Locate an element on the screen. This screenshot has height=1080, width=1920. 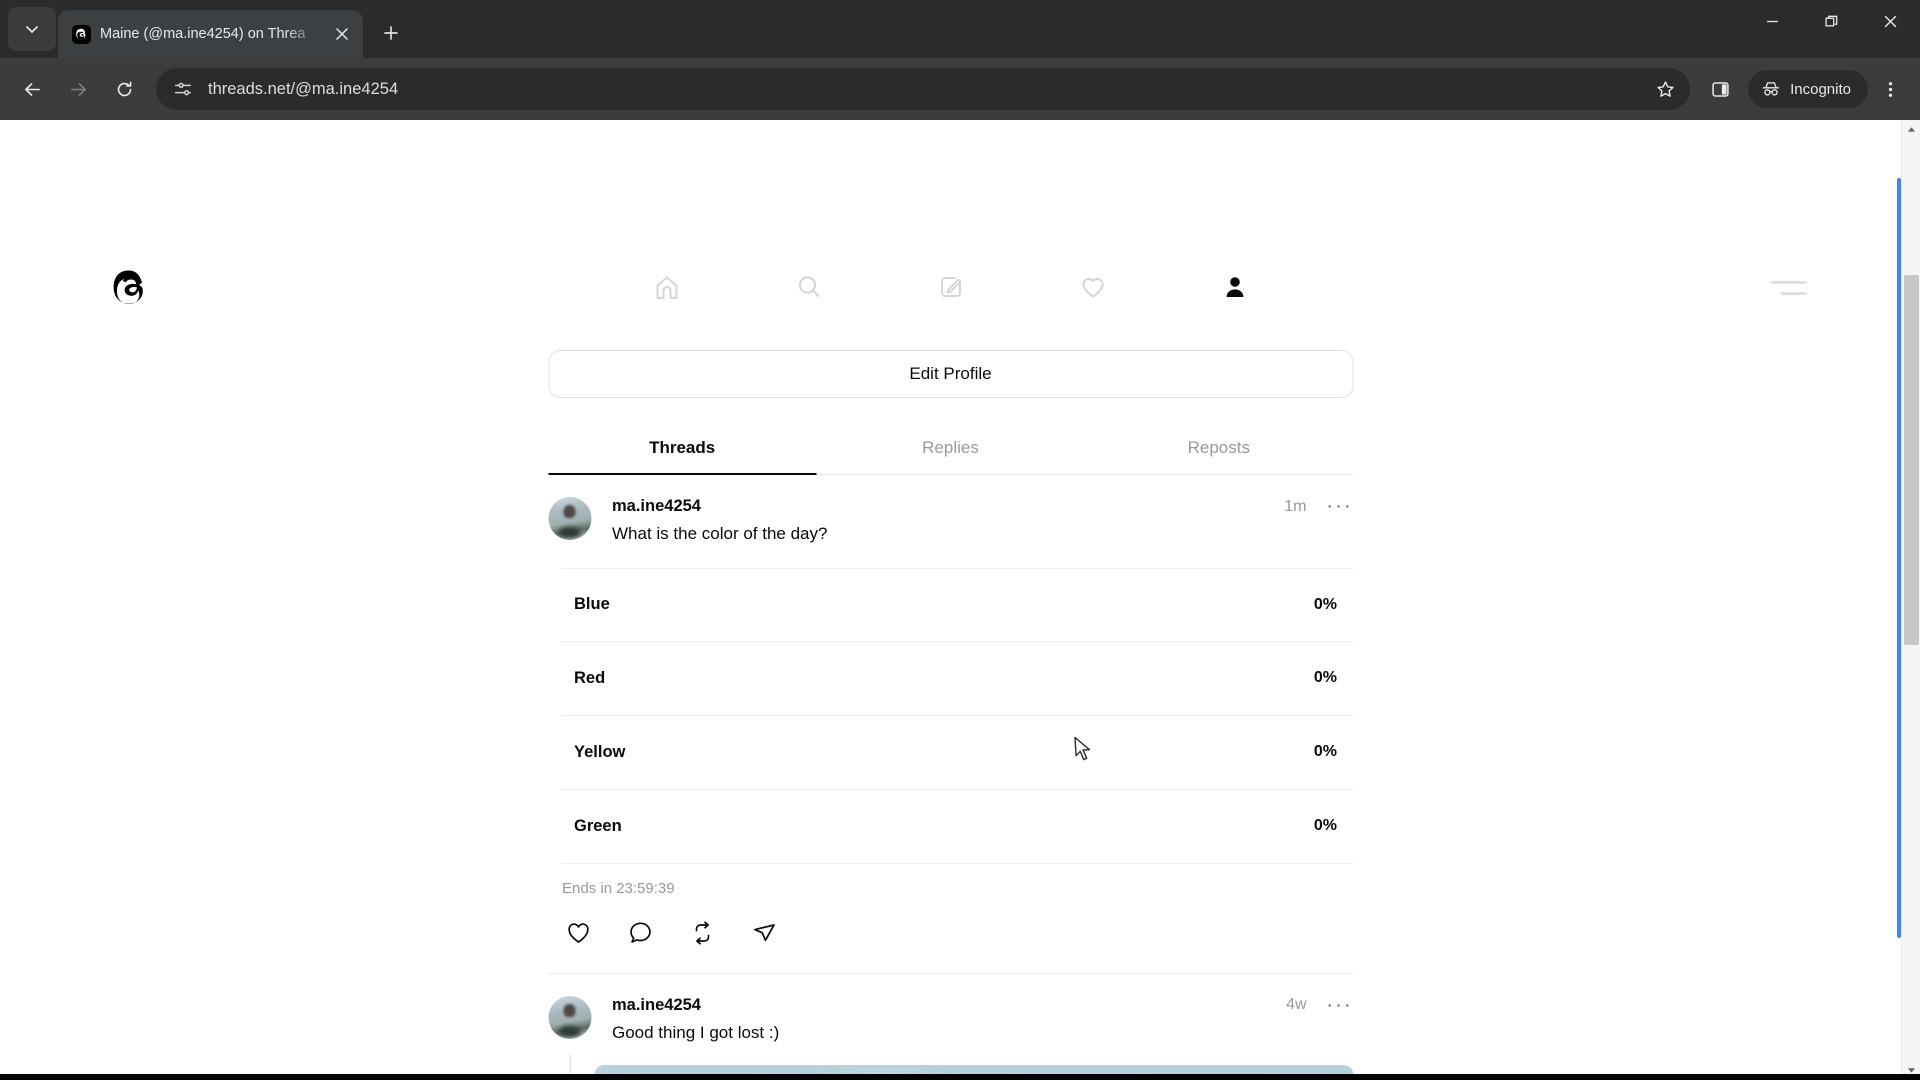
repost-button is located at coordinates (702, 933).